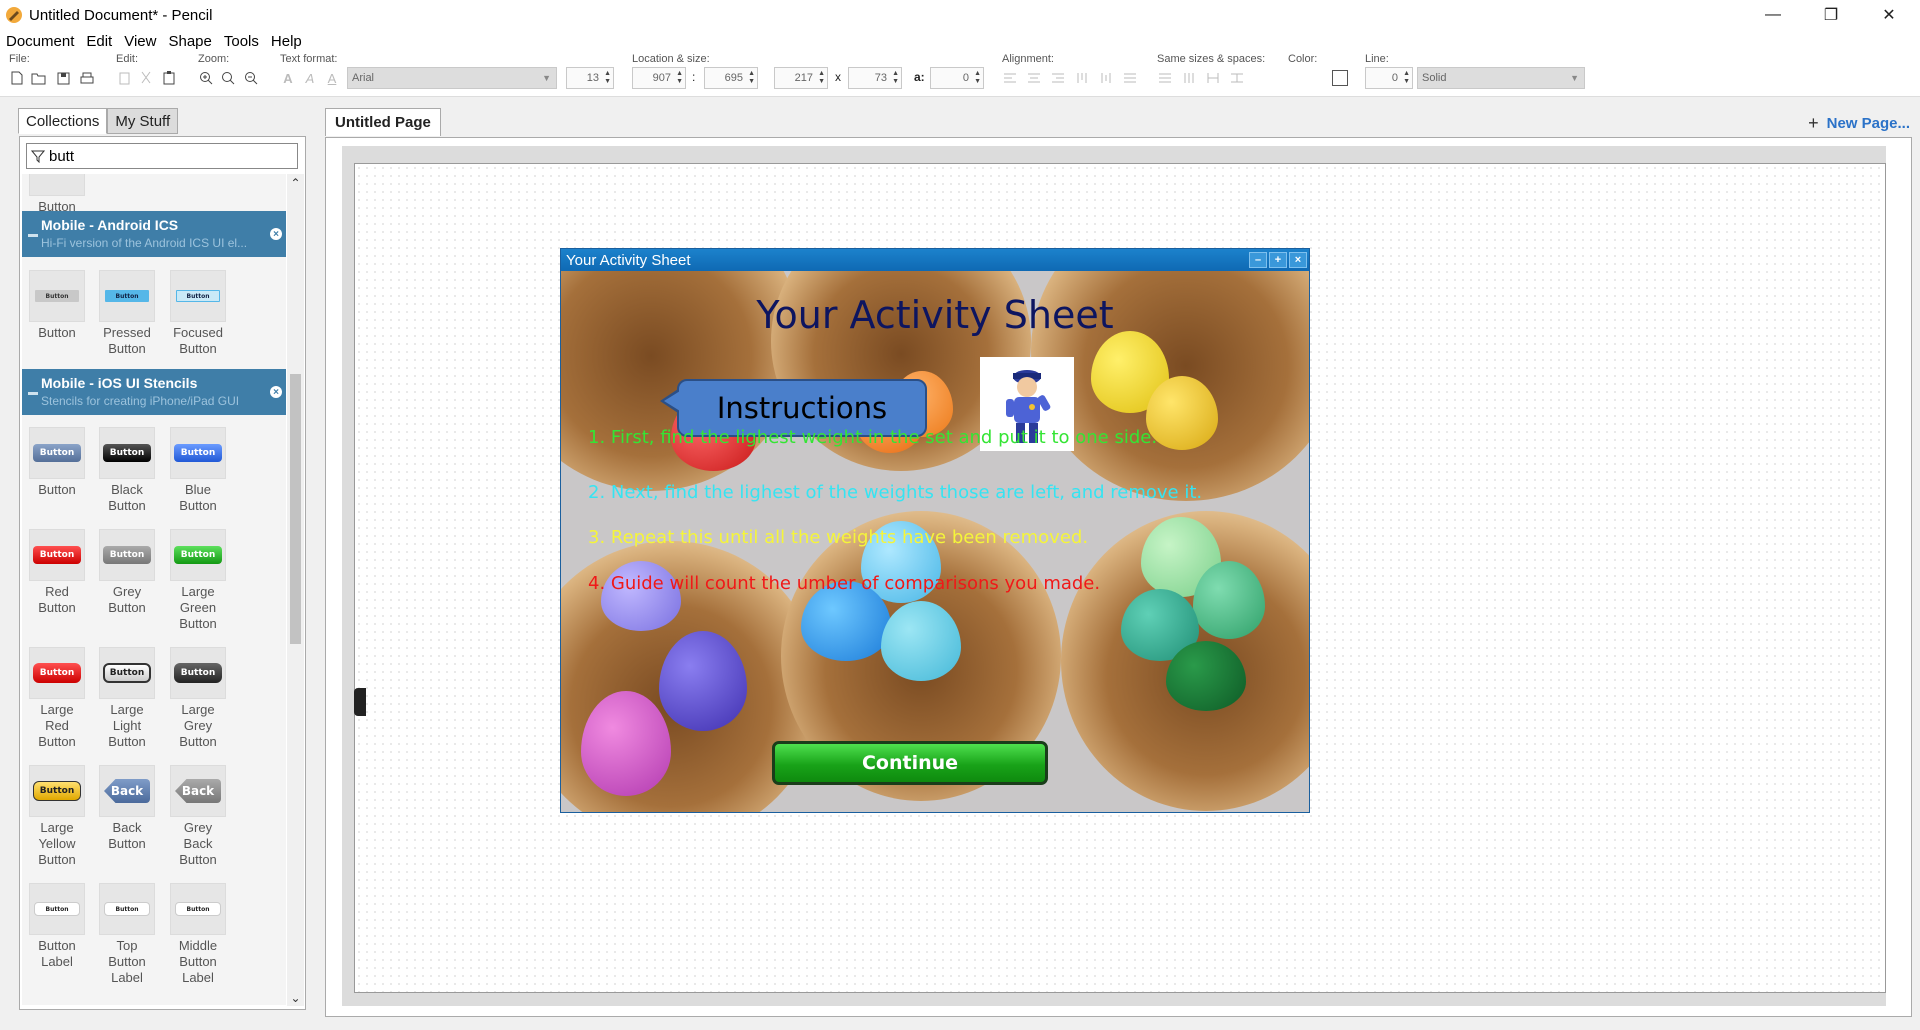 This screenshot has height=1030, width=1920. I want to click on stencil-item: Button Top Button Label, so click(127, 934).